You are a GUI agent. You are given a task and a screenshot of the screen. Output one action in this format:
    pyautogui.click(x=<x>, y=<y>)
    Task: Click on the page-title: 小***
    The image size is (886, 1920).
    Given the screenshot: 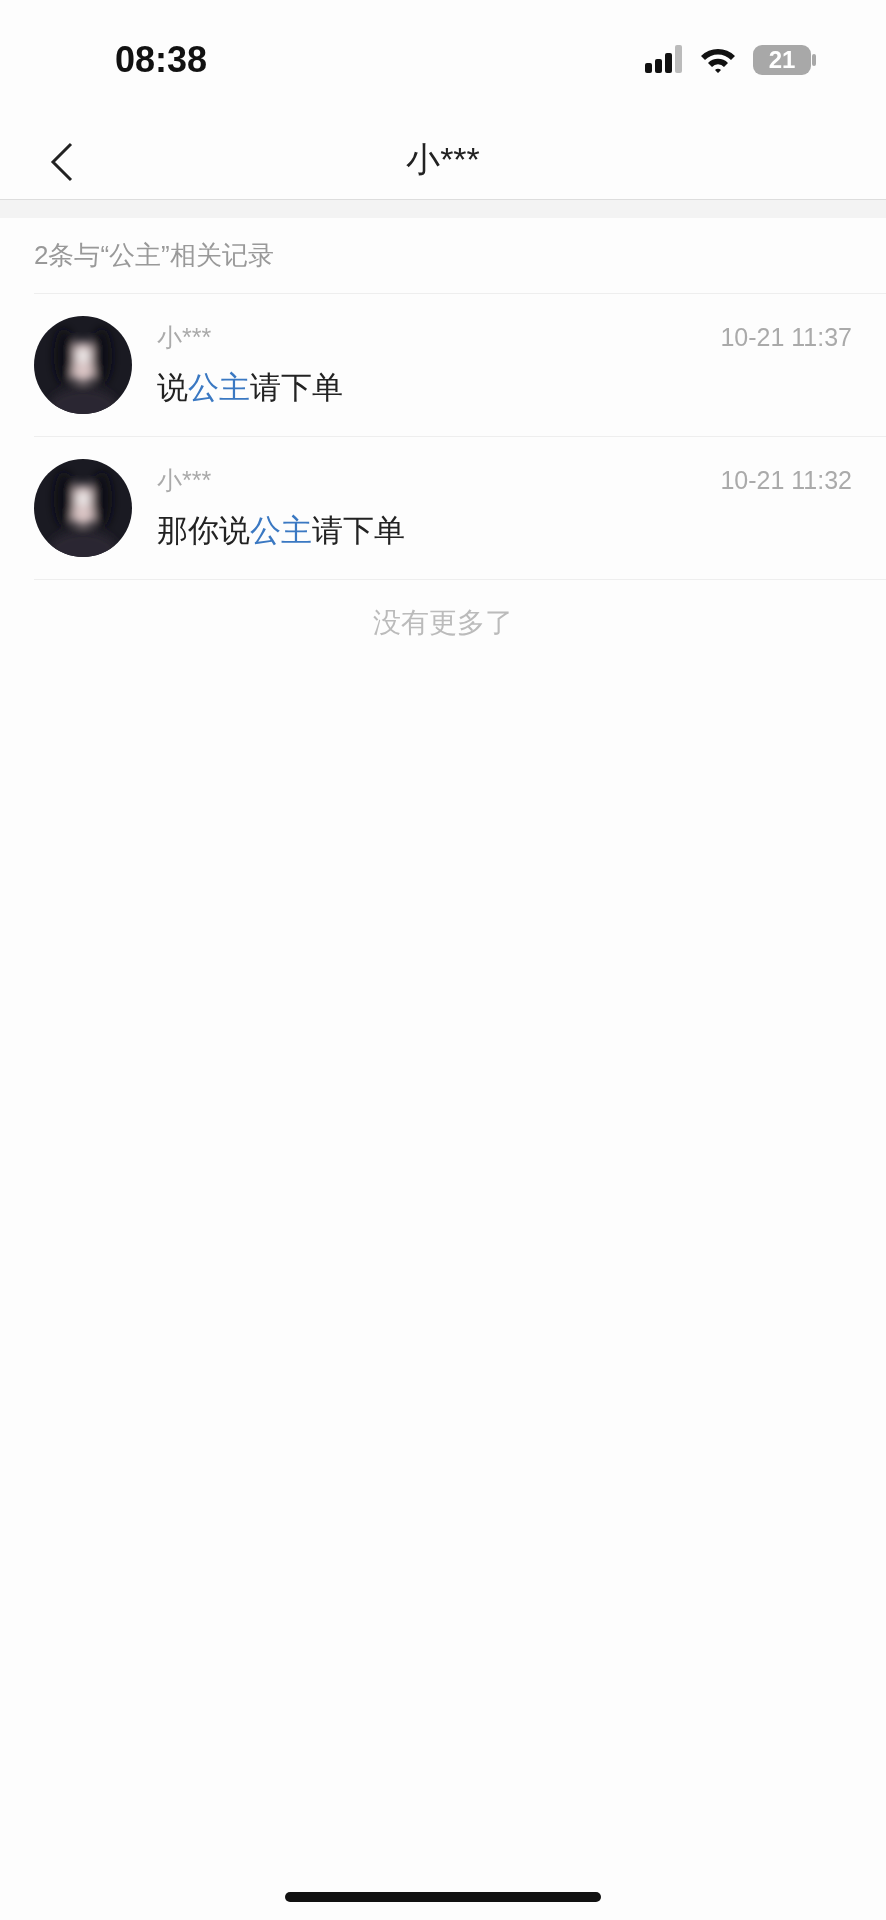 What is the action you would take?
    pyautogui.click(x=443, y=159)
    